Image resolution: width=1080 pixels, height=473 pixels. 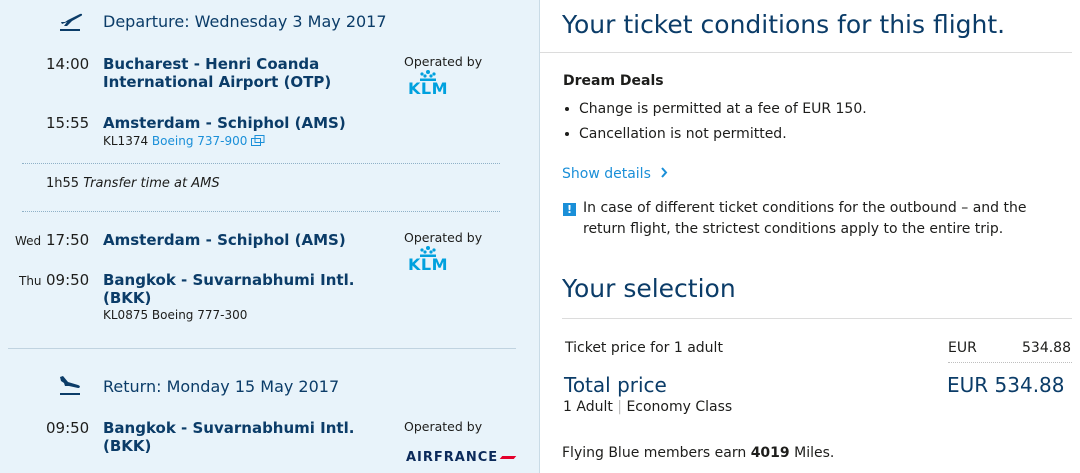 I want to click on transfer-divider-bottom, so click(x=261, y=211).